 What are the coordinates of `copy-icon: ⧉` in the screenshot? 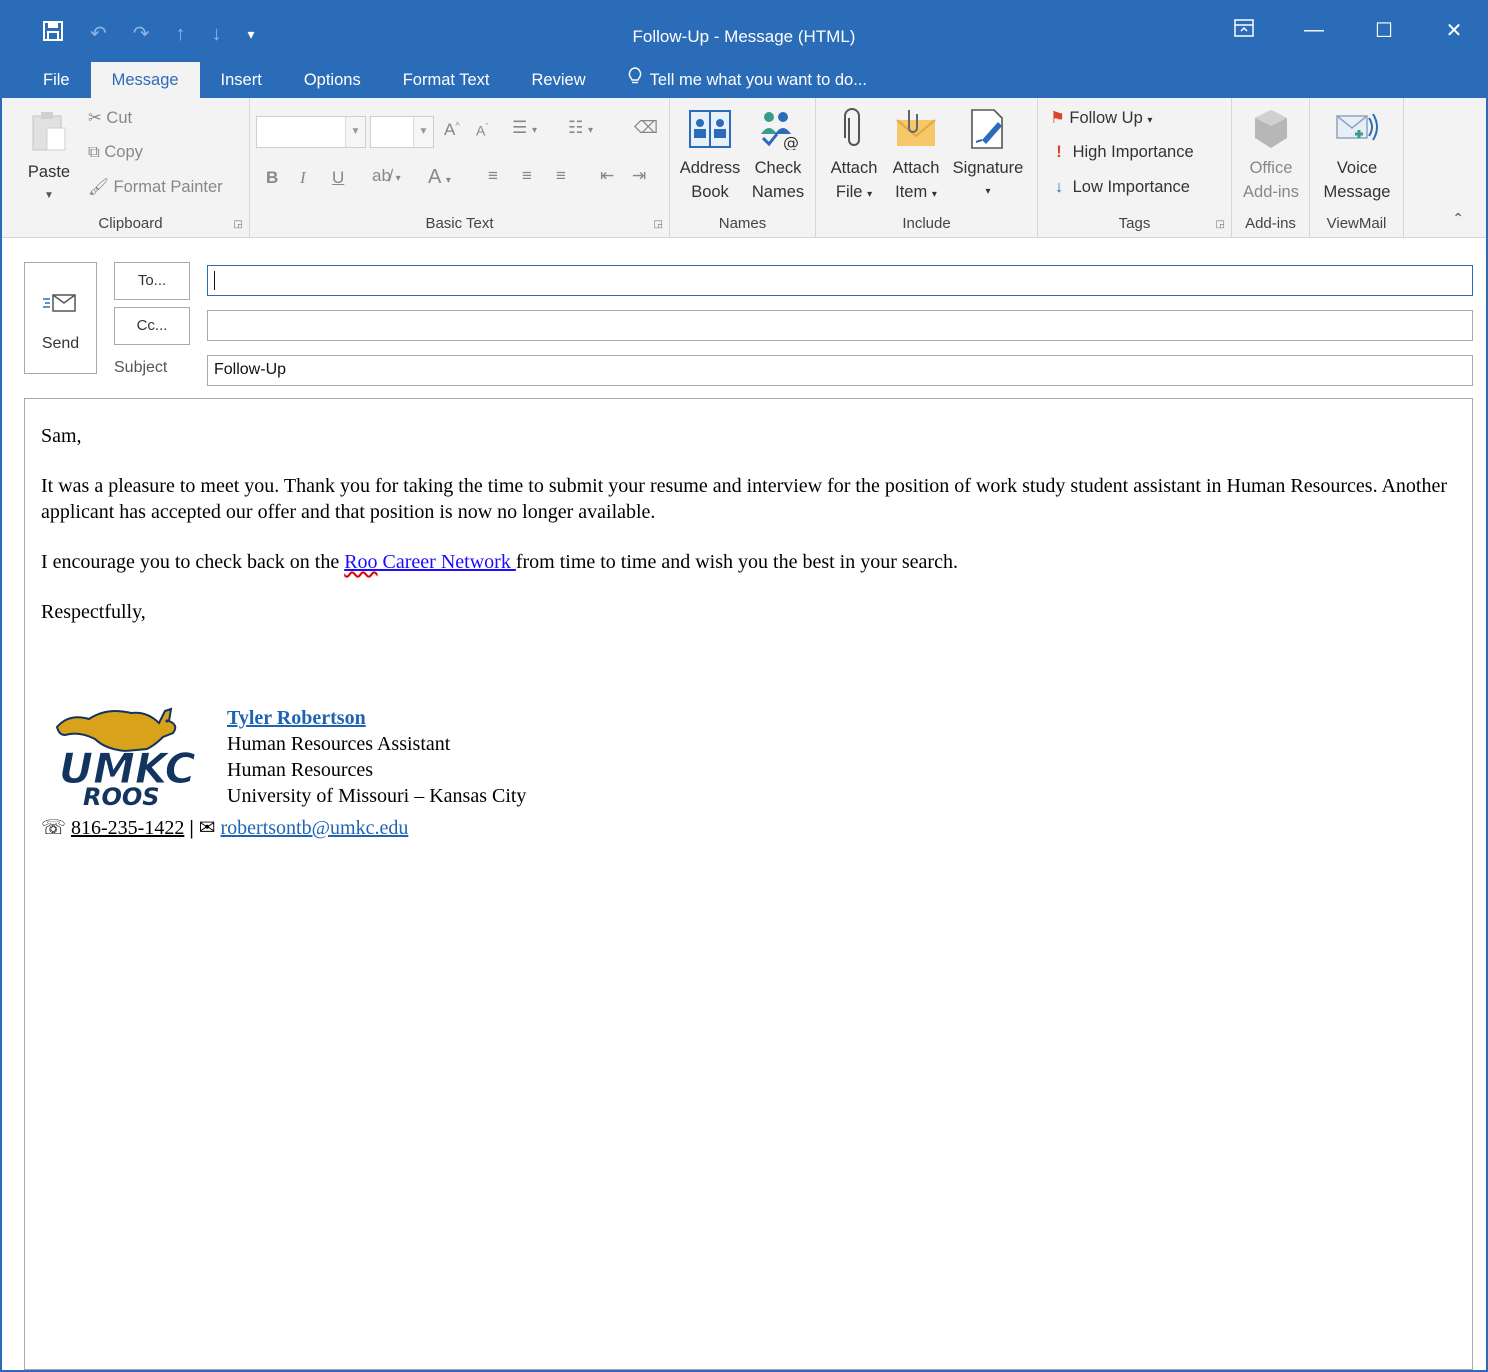 It's located at (94, 152).